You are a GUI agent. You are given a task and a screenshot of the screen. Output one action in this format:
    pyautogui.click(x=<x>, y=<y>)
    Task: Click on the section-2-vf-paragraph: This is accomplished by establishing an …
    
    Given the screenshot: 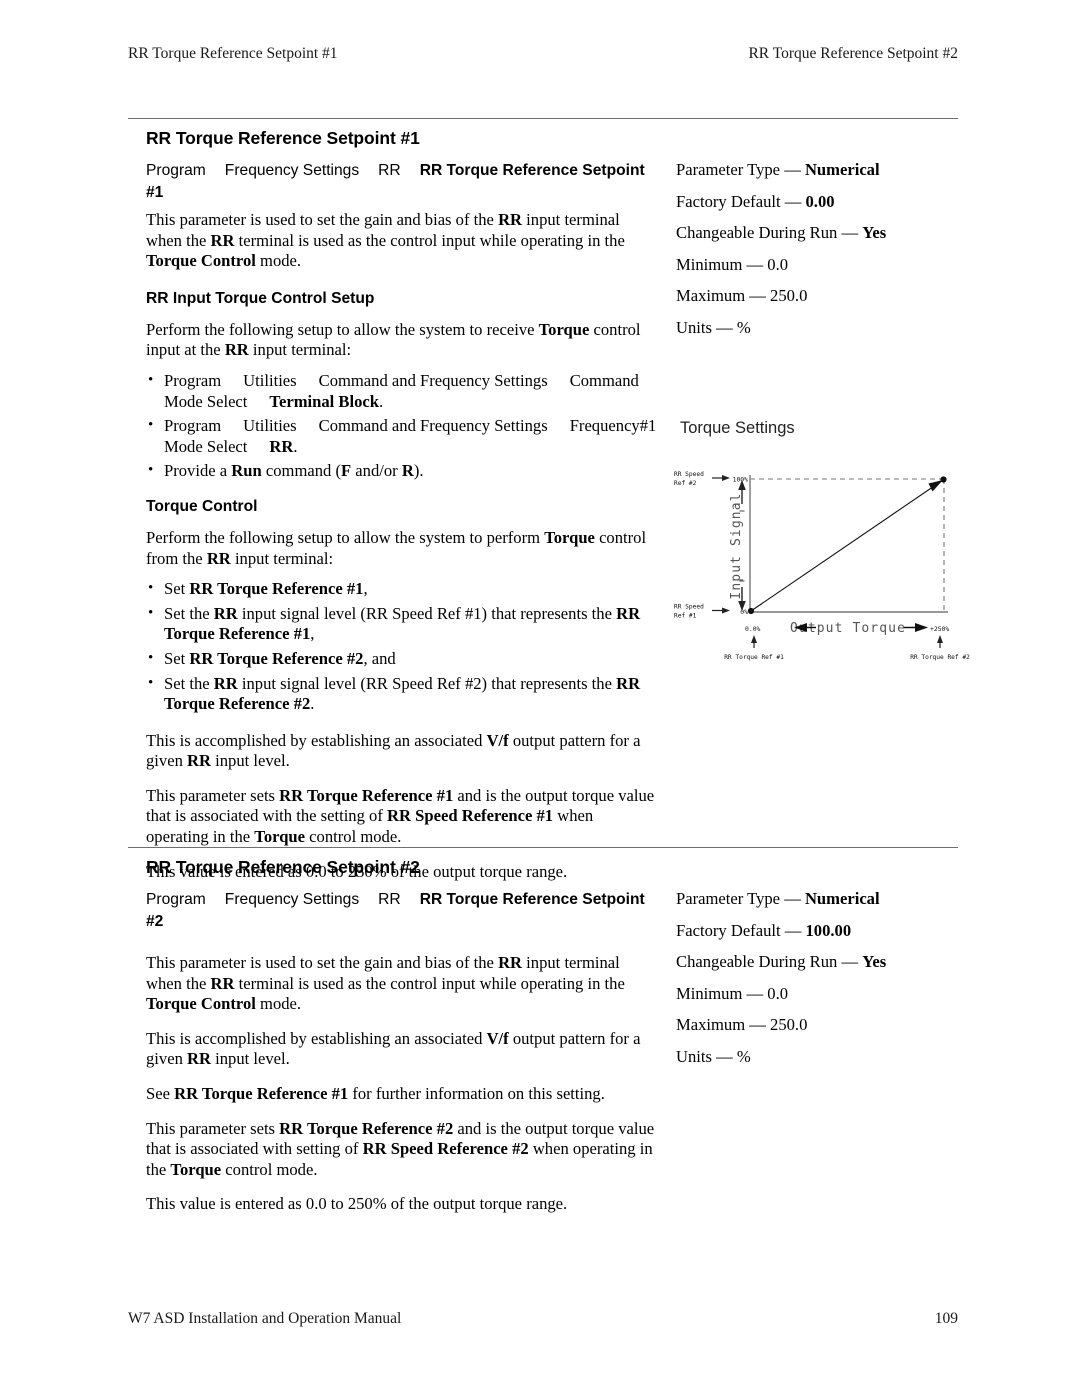 What is the action you would take?
    pyautogui.click(x=393, y=1048)
    